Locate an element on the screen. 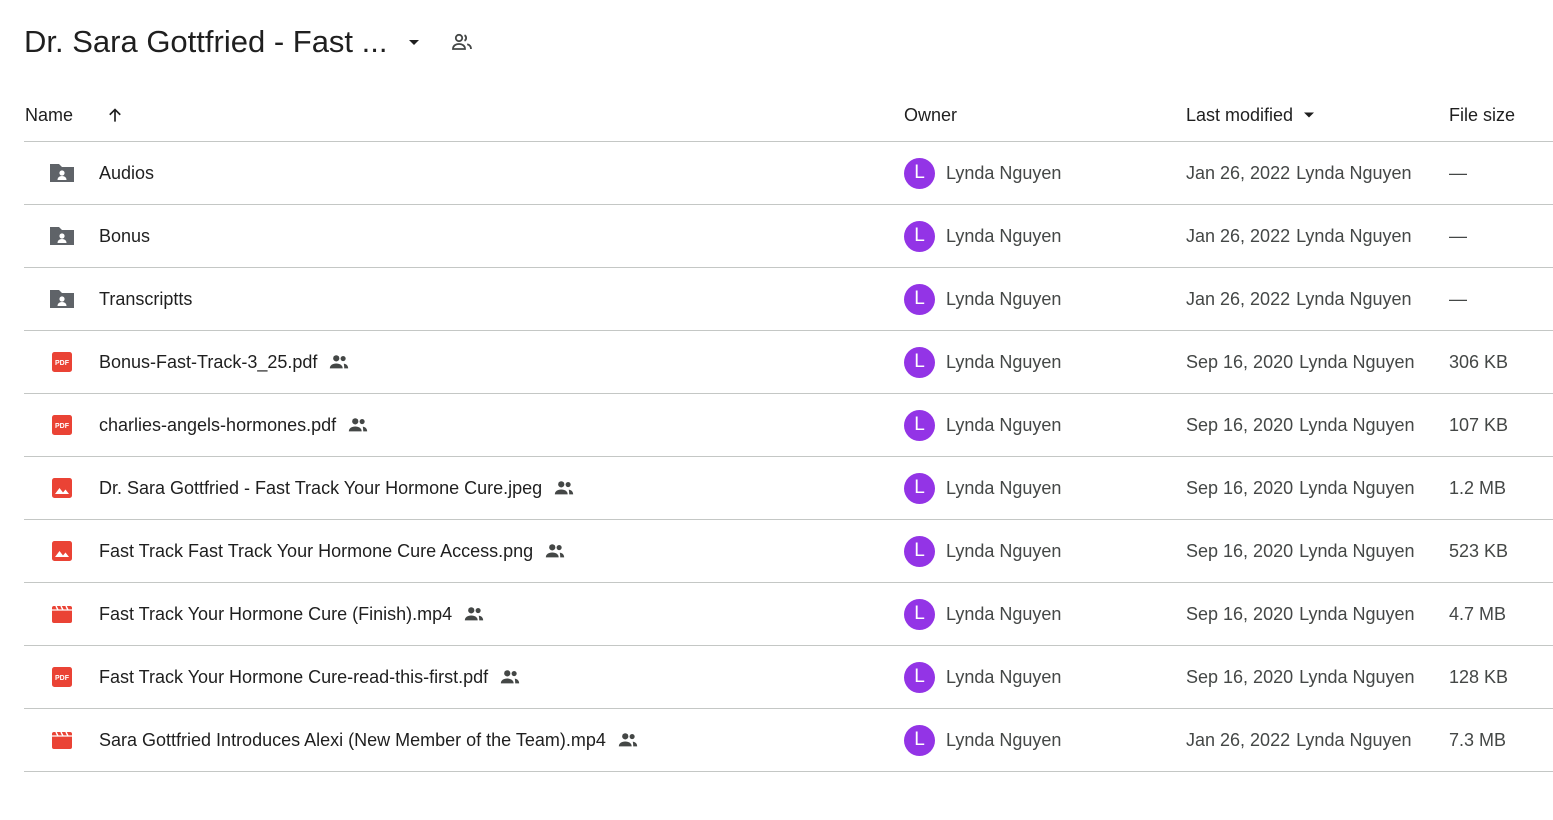 Image resolution: width=1553 pixels, height=820 pixels. file-name-cell: charlies-angels-hormones.pdf is located at coordinates (234, 425).